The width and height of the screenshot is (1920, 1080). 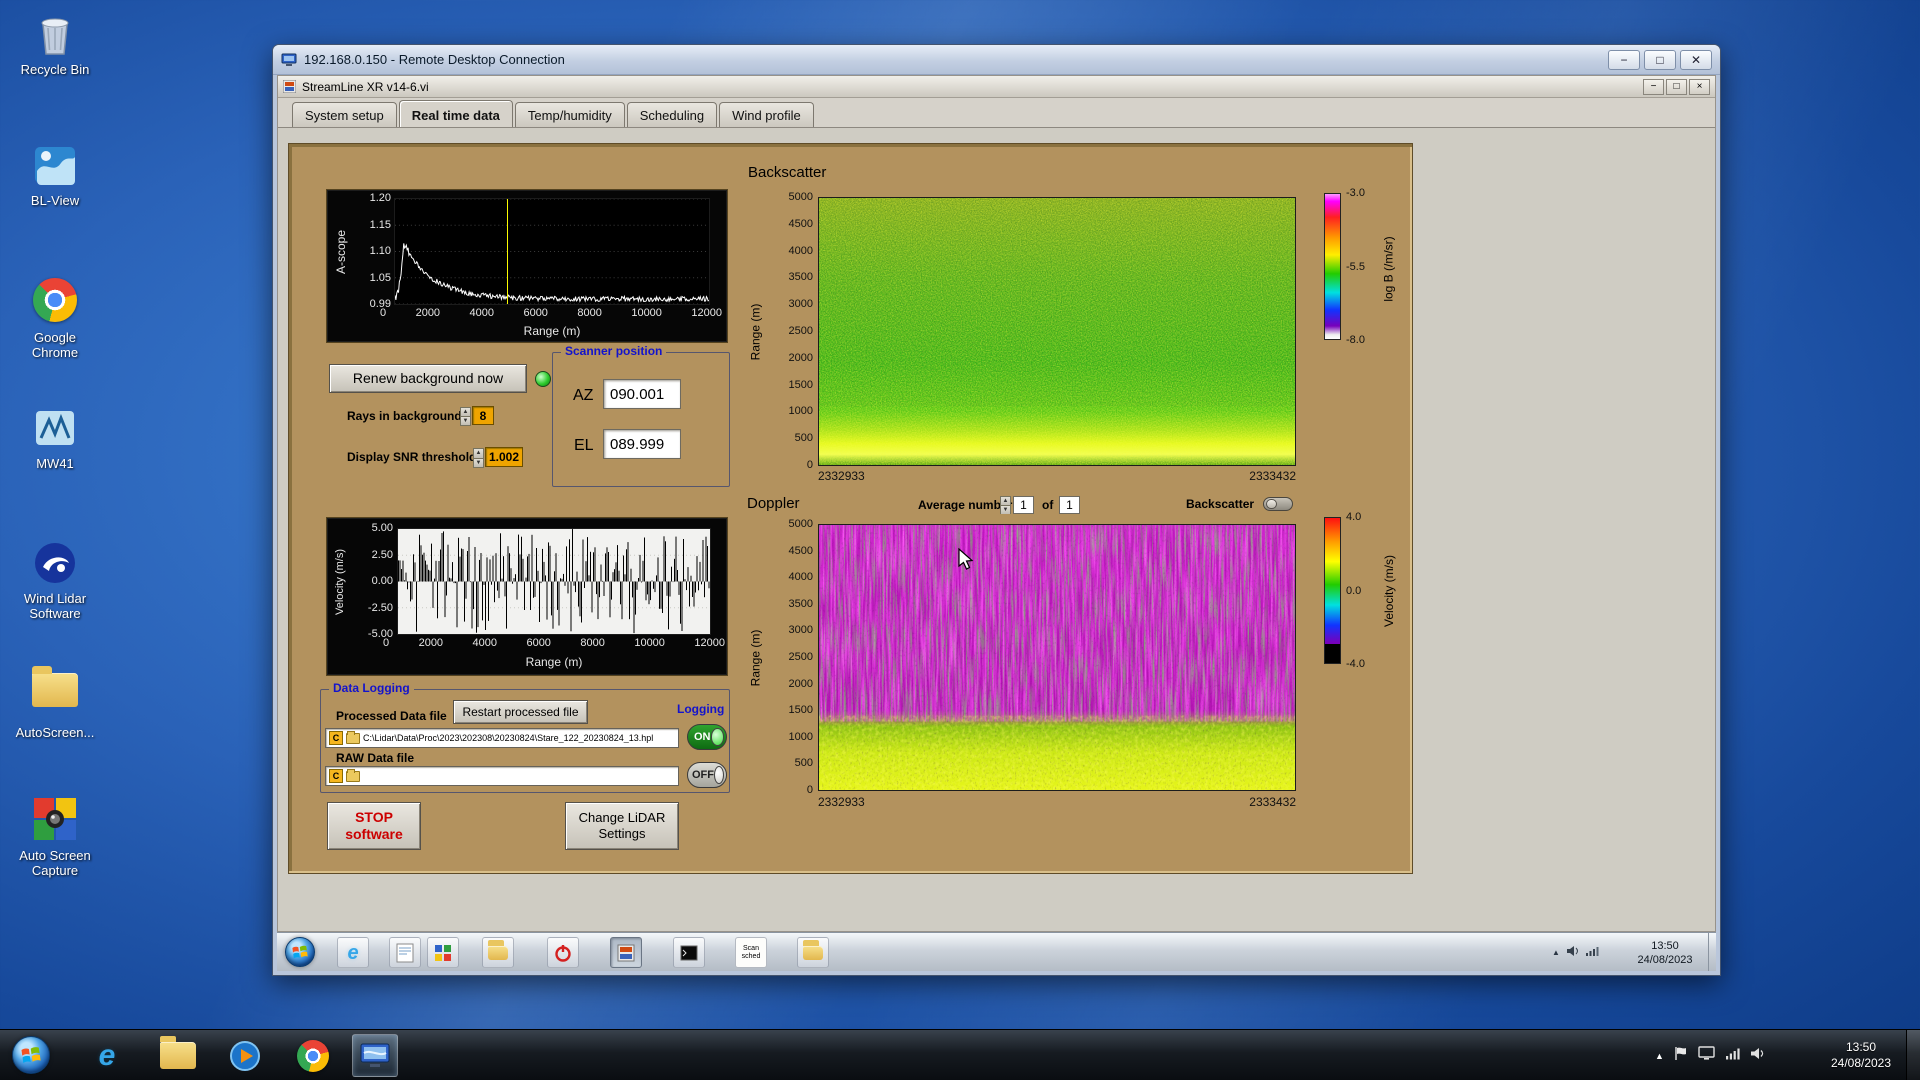 What do you see at coordinates (405, 952) in the screenshot?
I see `remote-taskbar-wordpad-icon` at bounding box center [405, 952].